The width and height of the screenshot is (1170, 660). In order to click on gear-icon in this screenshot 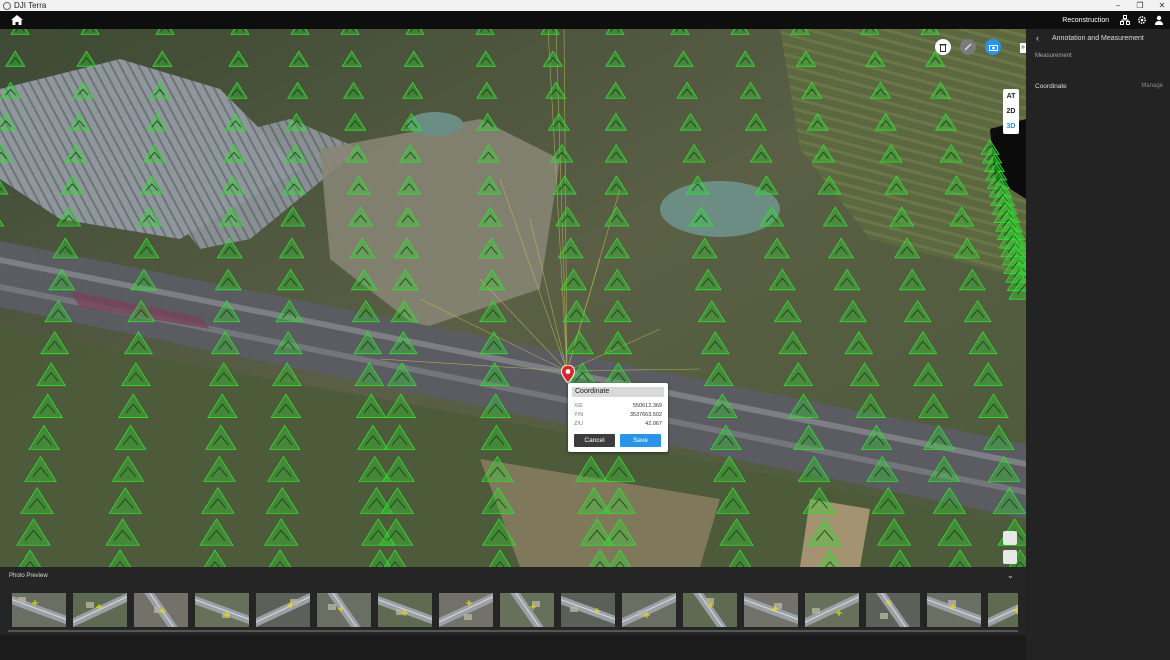, I will do `click(1142, 20)`.